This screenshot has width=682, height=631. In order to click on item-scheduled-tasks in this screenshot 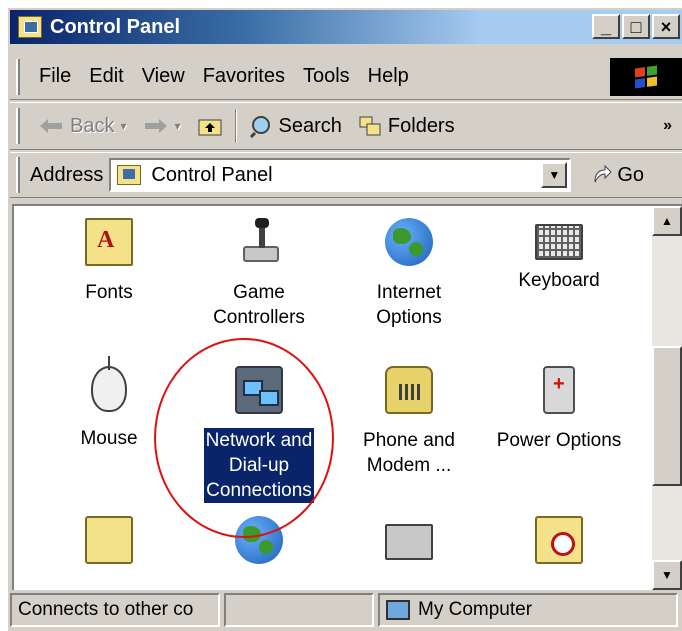, I will do `click(559, 547)`.